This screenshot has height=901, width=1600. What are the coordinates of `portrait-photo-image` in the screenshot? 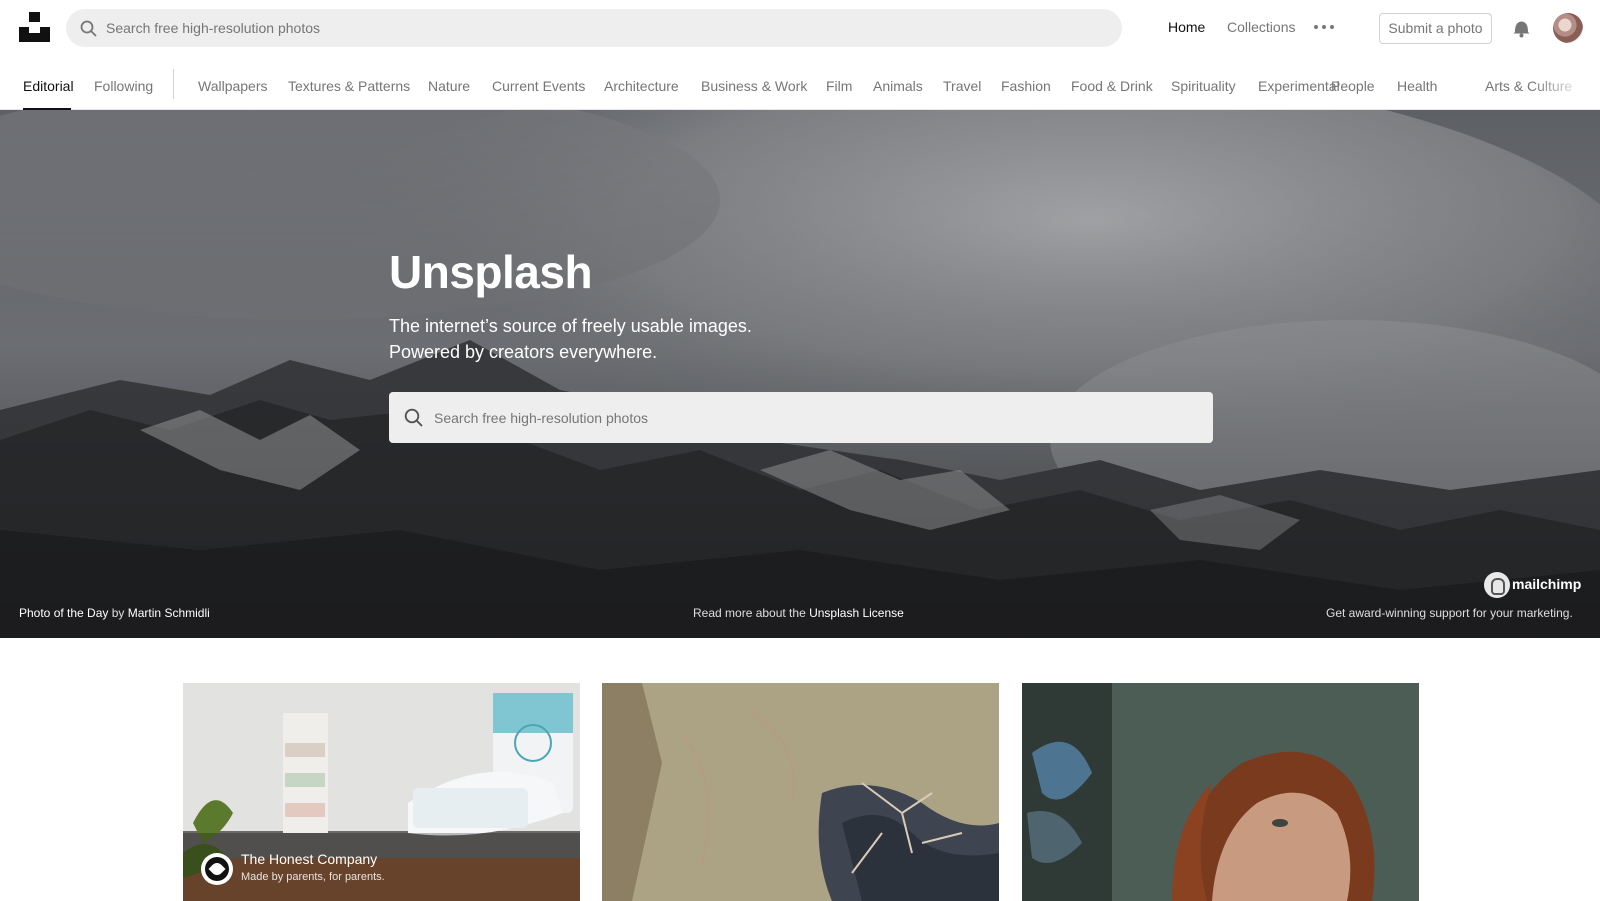 It's located at (1220, 792).